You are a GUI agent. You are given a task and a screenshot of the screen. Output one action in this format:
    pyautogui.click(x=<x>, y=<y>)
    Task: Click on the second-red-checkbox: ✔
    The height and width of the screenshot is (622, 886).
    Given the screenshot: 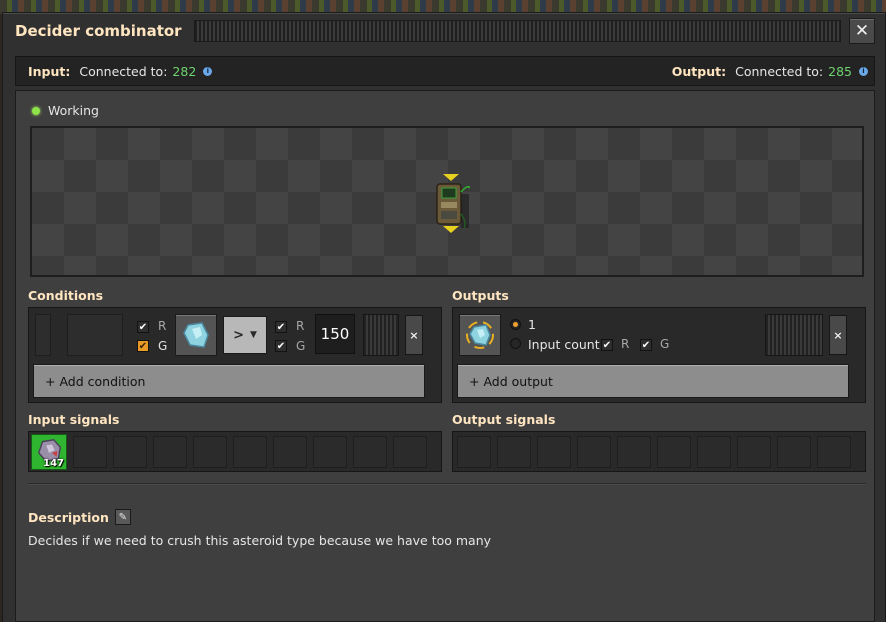 What is the action you would take?
    pyautogui.click(x=281, y=327)
    